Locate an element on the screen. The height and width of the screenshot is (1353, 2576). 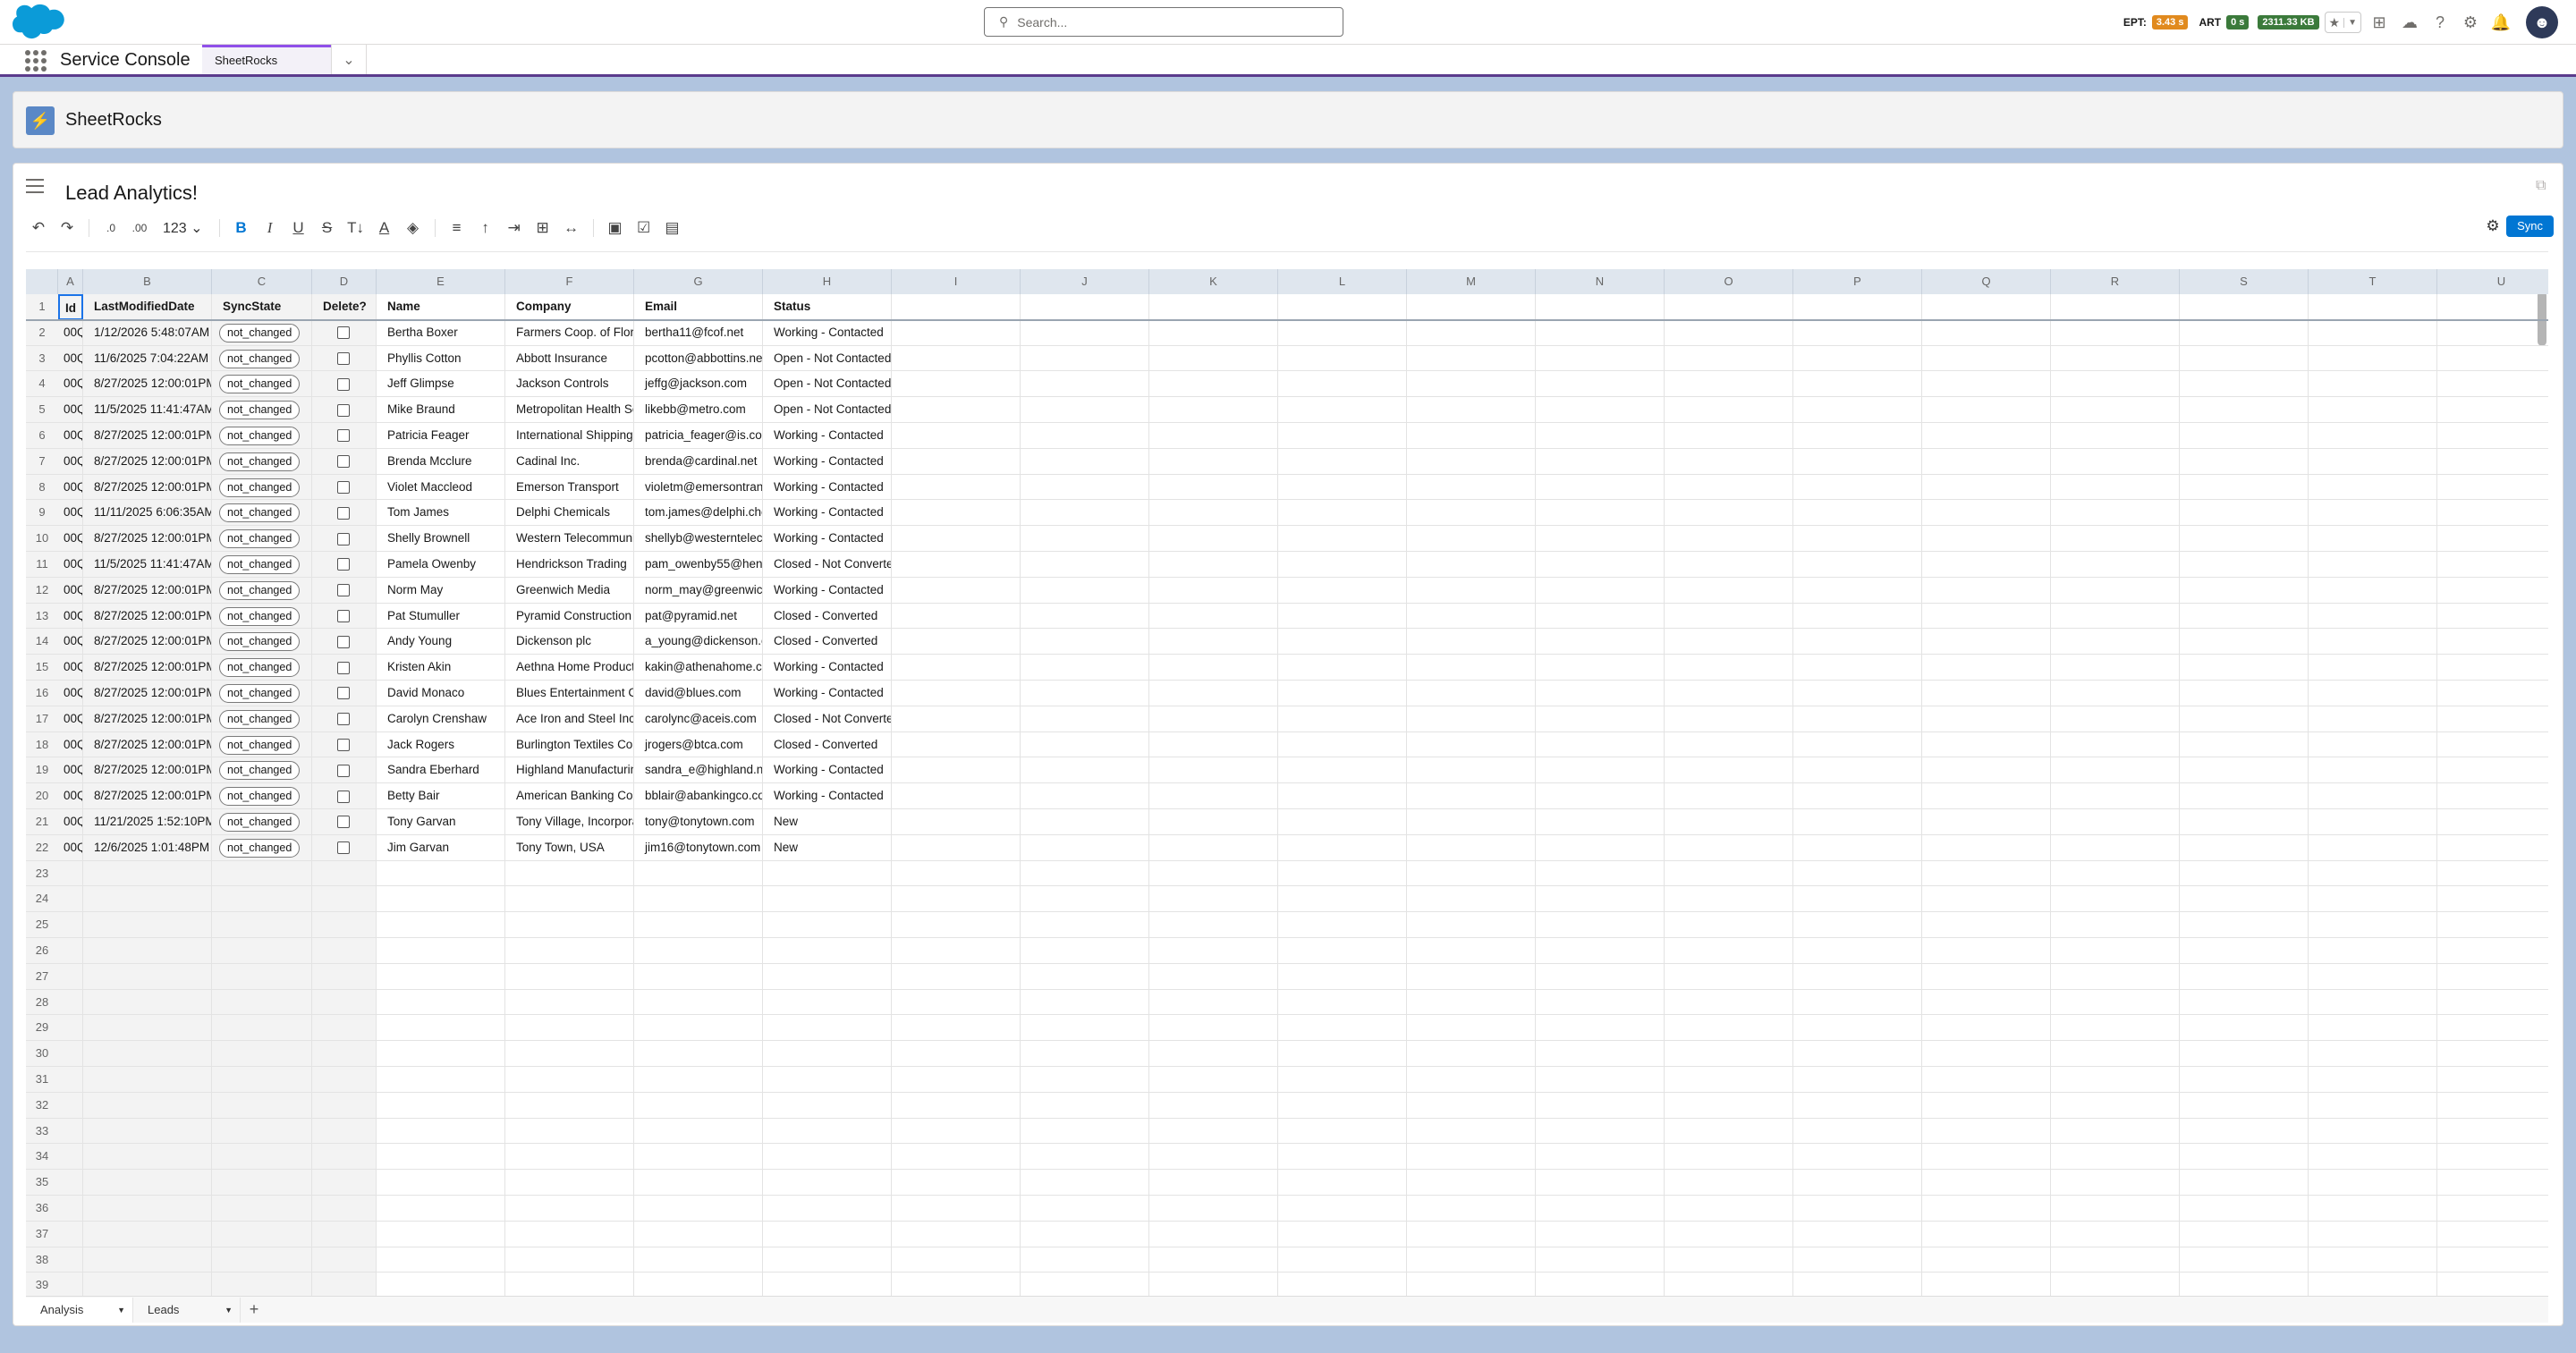
grid-cell: Phyllis Cotton is located at coordinates (441, 358).